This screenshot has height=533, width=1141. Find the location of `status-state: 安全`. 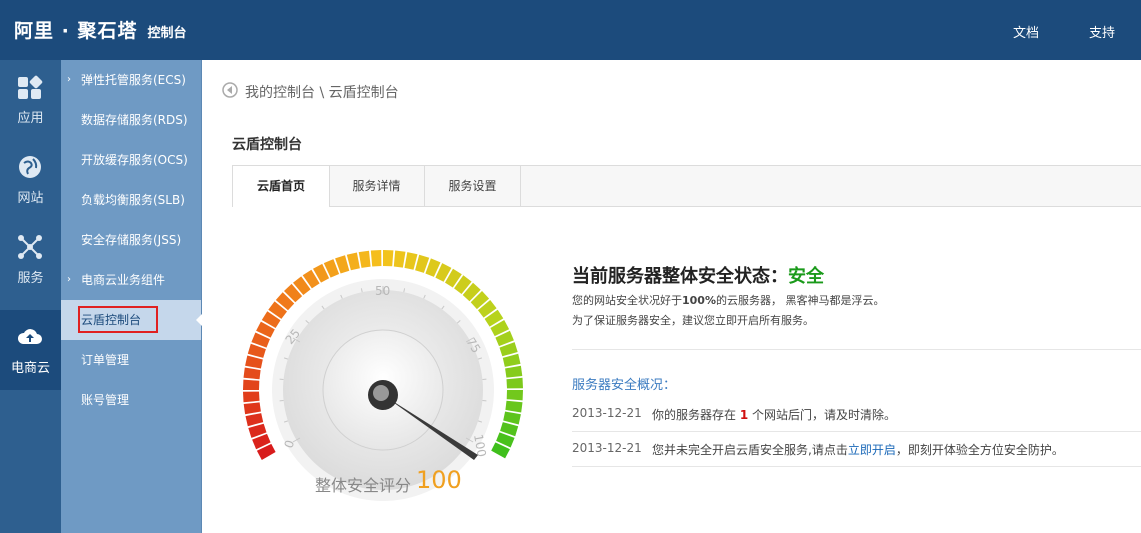

status-state: 安全 is located at coordinates (806, 276).